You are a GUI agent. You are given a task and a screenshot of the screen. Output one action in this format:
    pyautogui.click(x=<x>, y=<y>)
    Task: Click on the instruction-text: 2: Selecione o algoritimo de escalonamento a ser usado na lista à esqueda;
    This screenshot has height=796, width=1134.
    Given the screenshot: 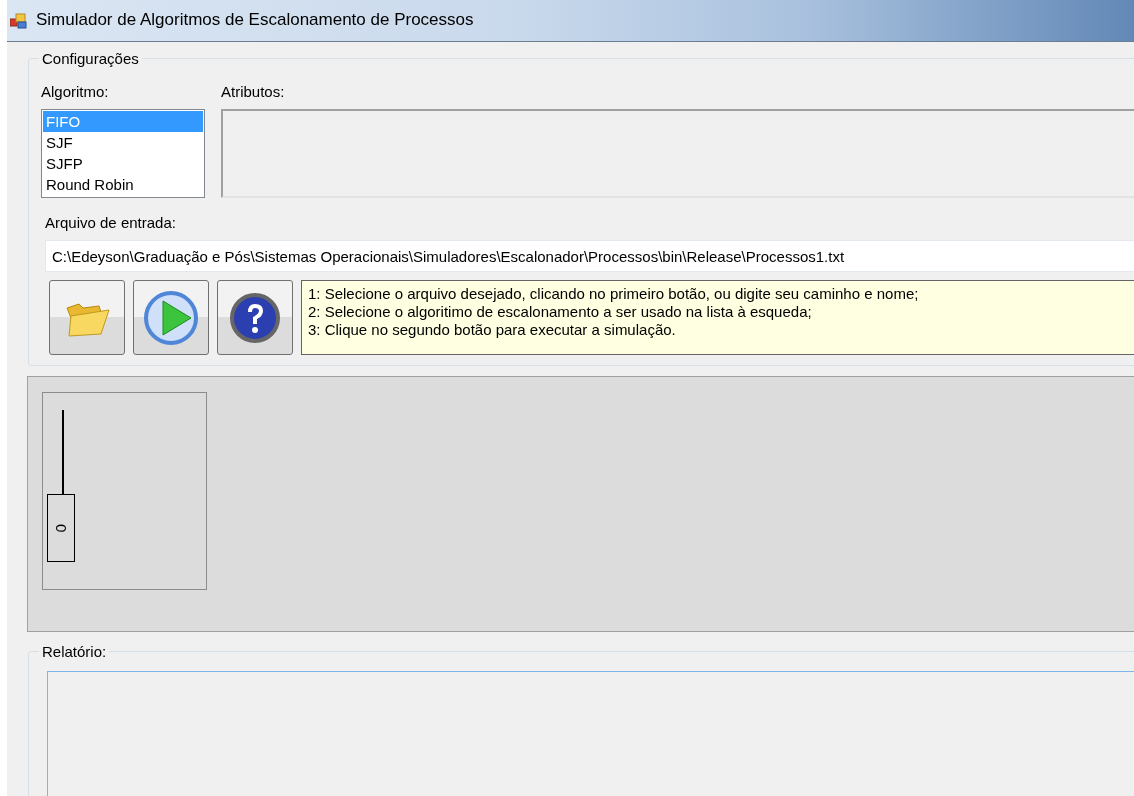 What is the action you would take?
    pyautogui.click(x=560, y=312)
    